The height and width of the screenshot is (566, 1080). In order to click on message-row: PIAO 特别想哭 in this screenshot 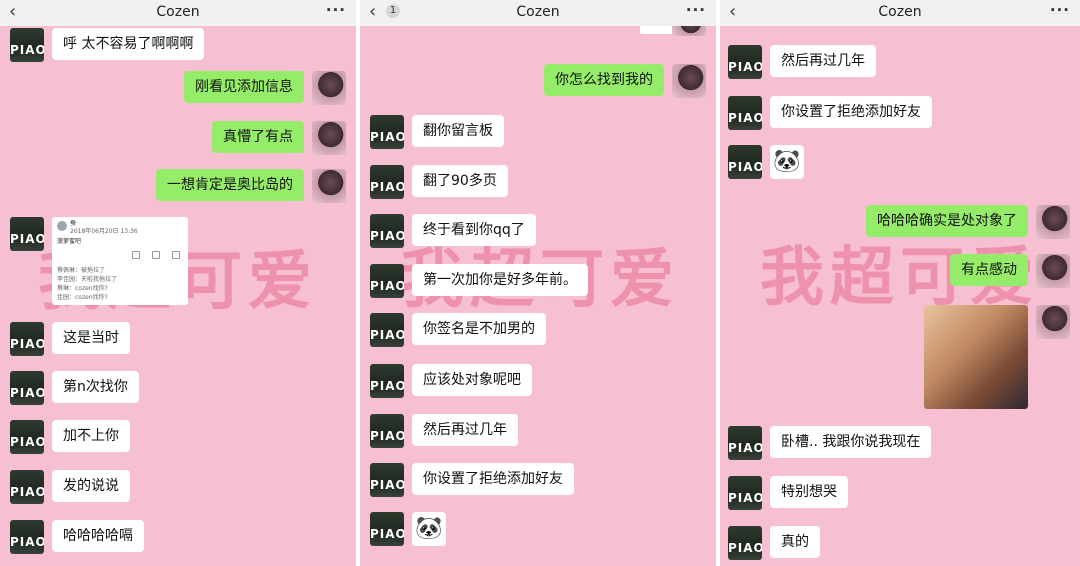, I will do `click(899, 493)`.